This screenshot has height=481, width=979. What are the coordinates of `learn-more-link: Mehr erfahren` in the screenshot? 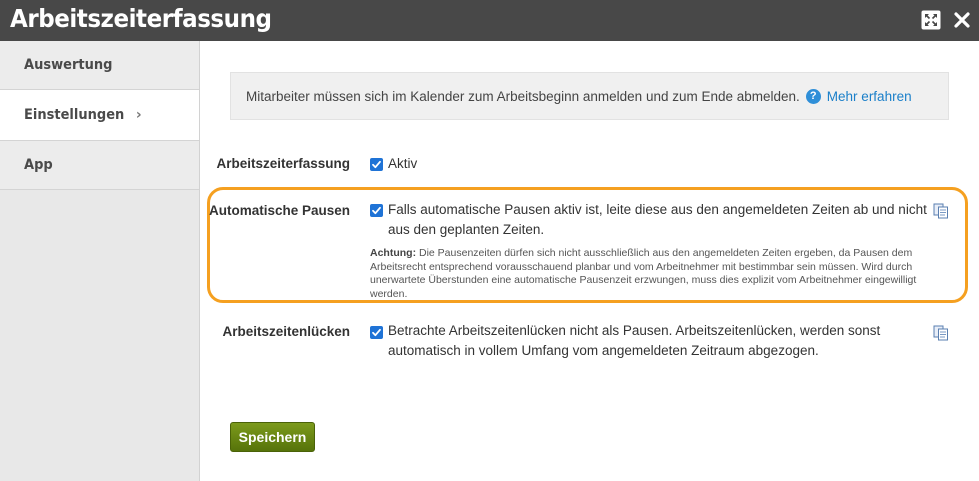 It's located at (869, 96).